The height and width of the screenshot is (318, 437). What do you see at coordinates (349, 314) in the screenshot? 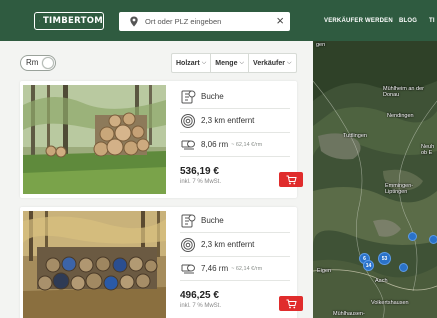
I see `map-label: Mühlhausen-` at bounding box center [349, 314].